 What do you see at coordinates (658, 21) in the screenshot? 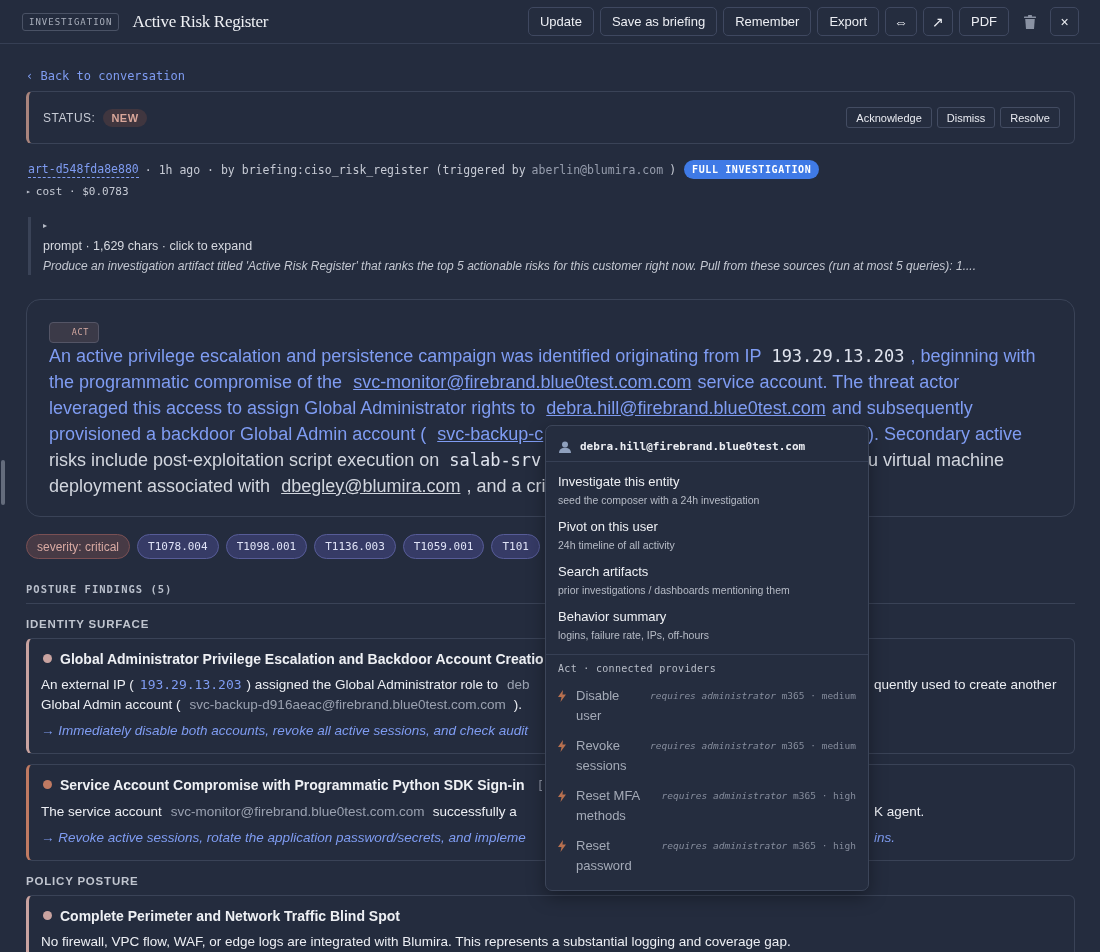
I see `toolbar-button: Save as briefing` at bounding box center [658, 21].